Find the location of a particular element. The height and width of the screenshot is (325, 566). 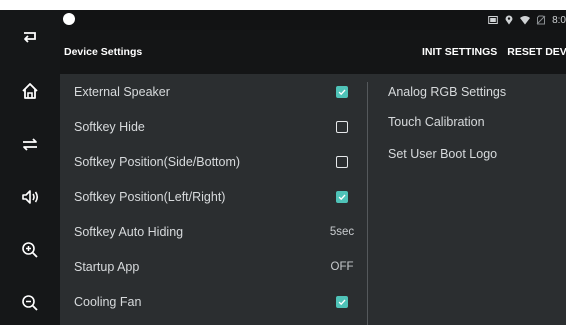

setting-label: Startup App is located at coordinates (107, 266).